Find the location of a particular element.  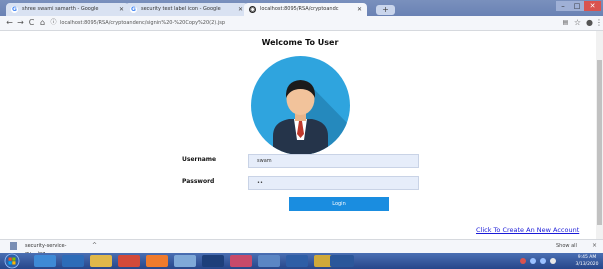

close-window-icon: ✕ is located at coordinates (592, 6).